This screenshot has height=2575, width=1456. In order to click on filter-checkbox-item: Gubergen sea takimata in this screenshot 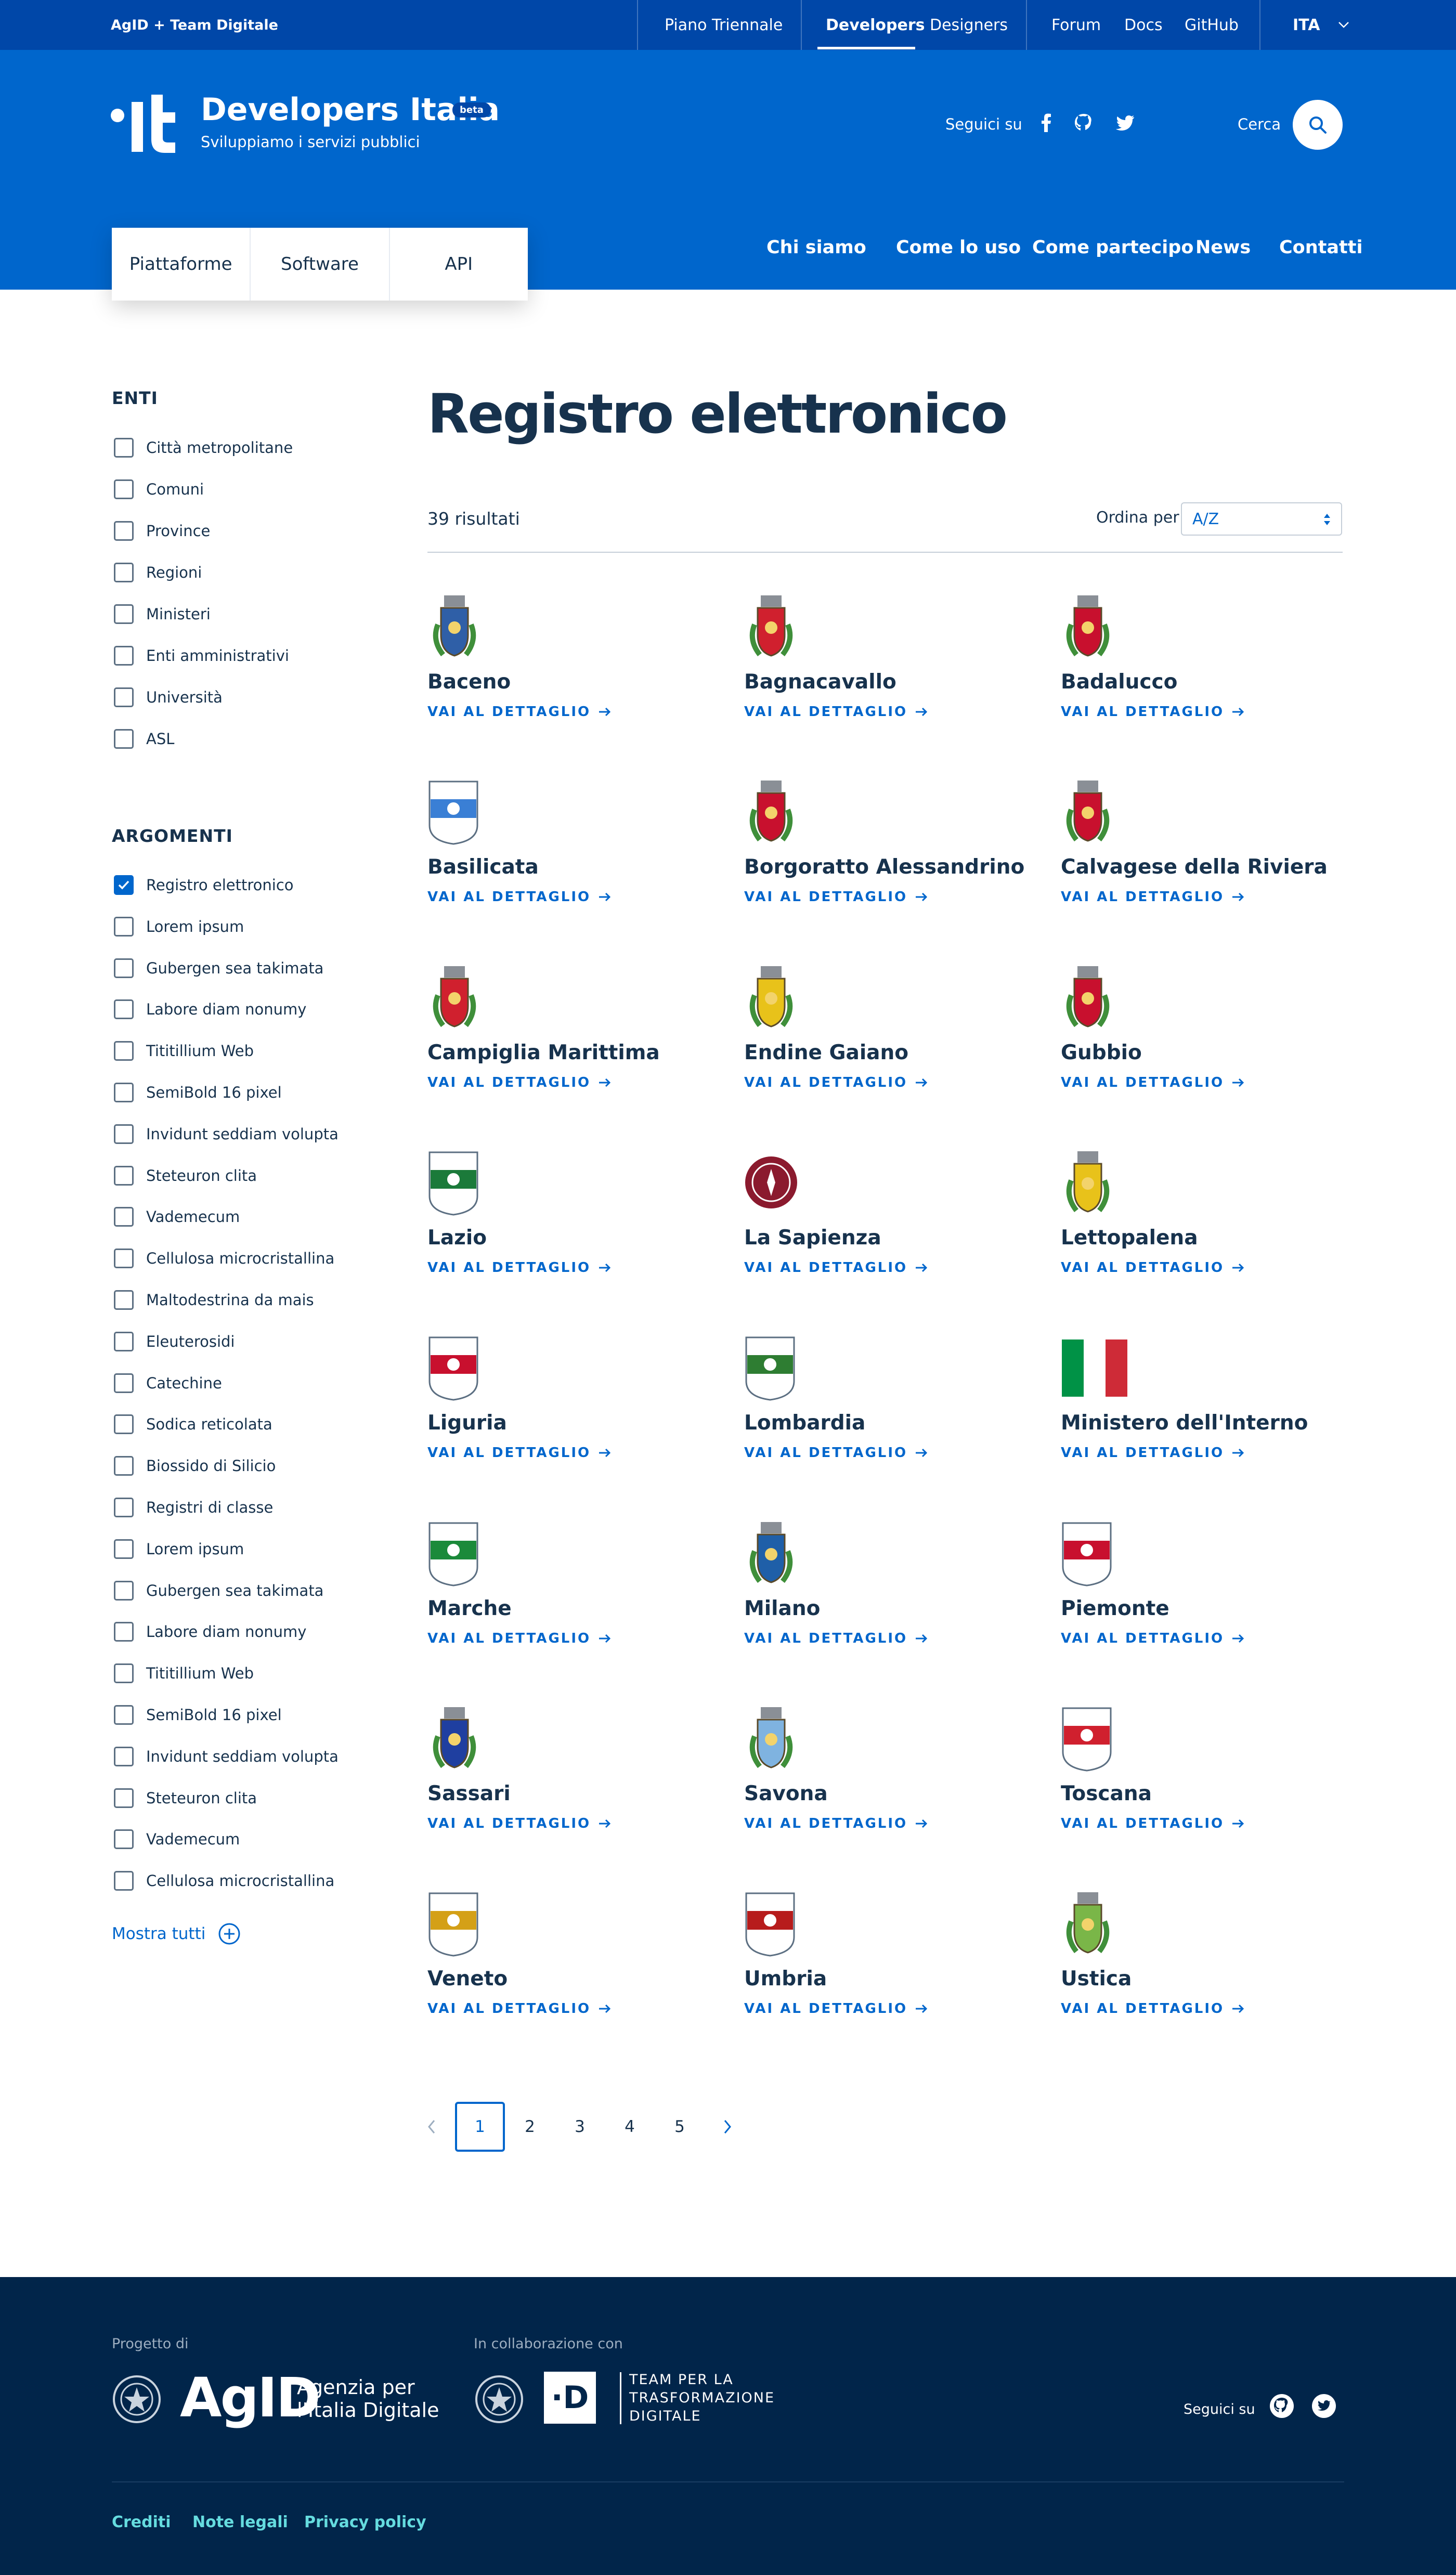, I will do `click(218, 1590)`.